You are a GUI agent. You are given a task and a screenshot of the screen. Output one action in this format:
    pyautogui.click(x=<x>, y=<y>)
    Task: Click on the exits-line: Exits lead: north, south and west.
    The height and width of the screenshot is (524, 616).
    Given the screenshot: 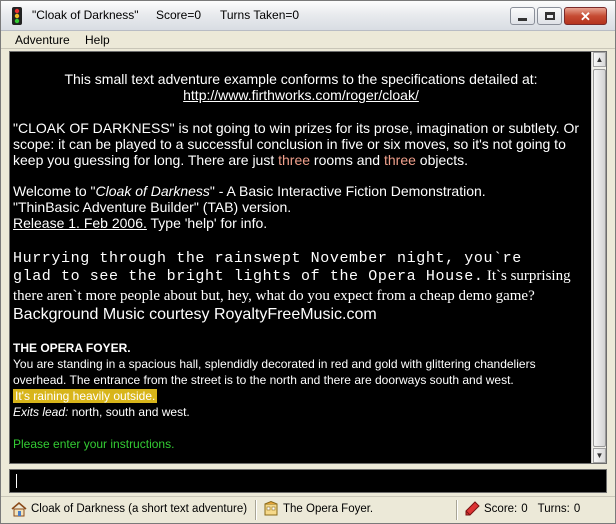 What is the action you would take?
    pyautogui.click(x=101, y=412)
    